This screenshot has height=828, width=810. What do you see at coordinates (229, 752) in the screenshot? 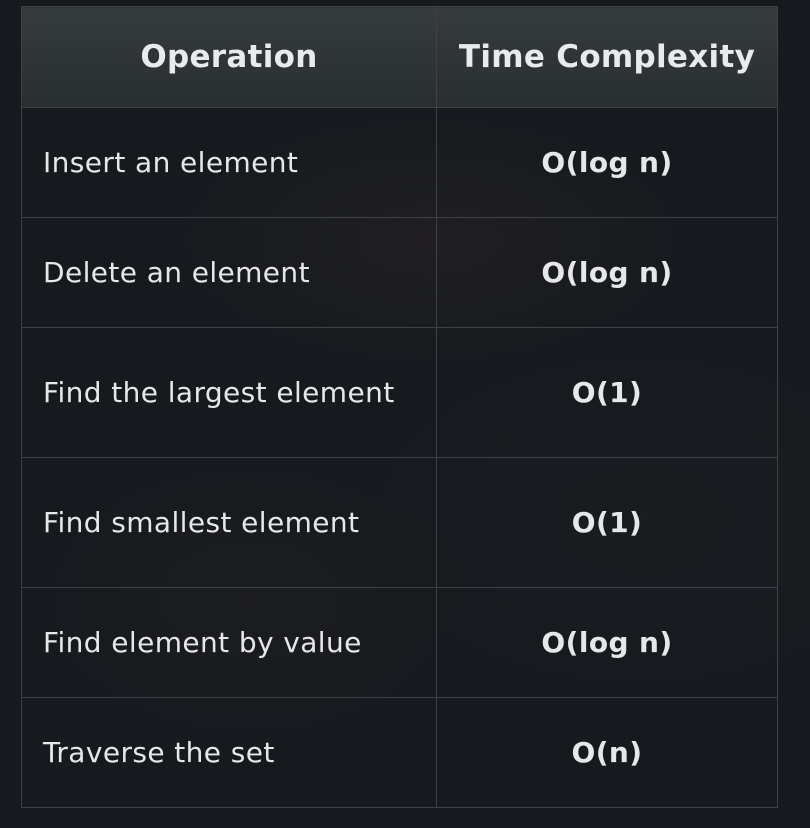
I see `operation-cell: Traverse the set` at bounding box center [229, 752].